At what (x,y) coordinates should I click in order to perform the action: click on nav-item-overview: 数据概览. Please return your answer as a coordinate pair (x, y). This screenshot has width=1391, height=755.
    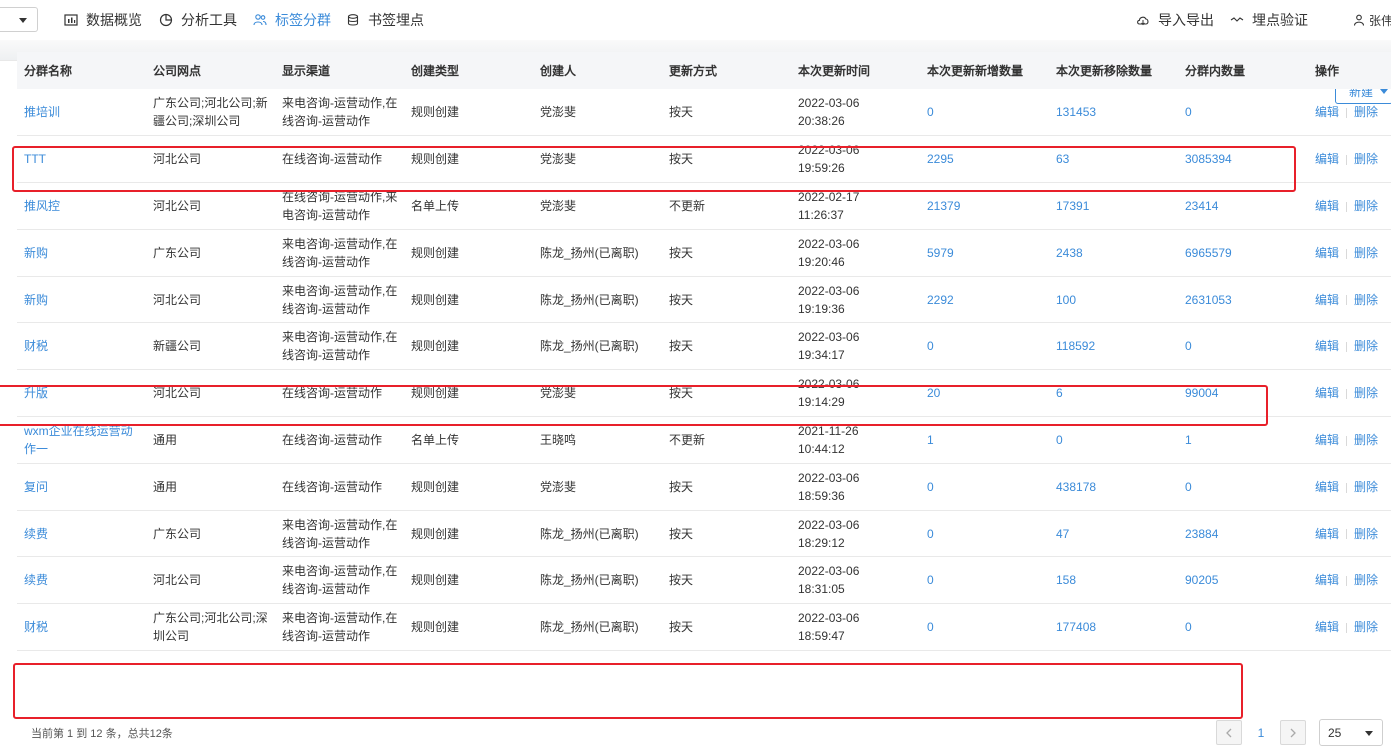
    Looking at the image, I should click on (103, 20).